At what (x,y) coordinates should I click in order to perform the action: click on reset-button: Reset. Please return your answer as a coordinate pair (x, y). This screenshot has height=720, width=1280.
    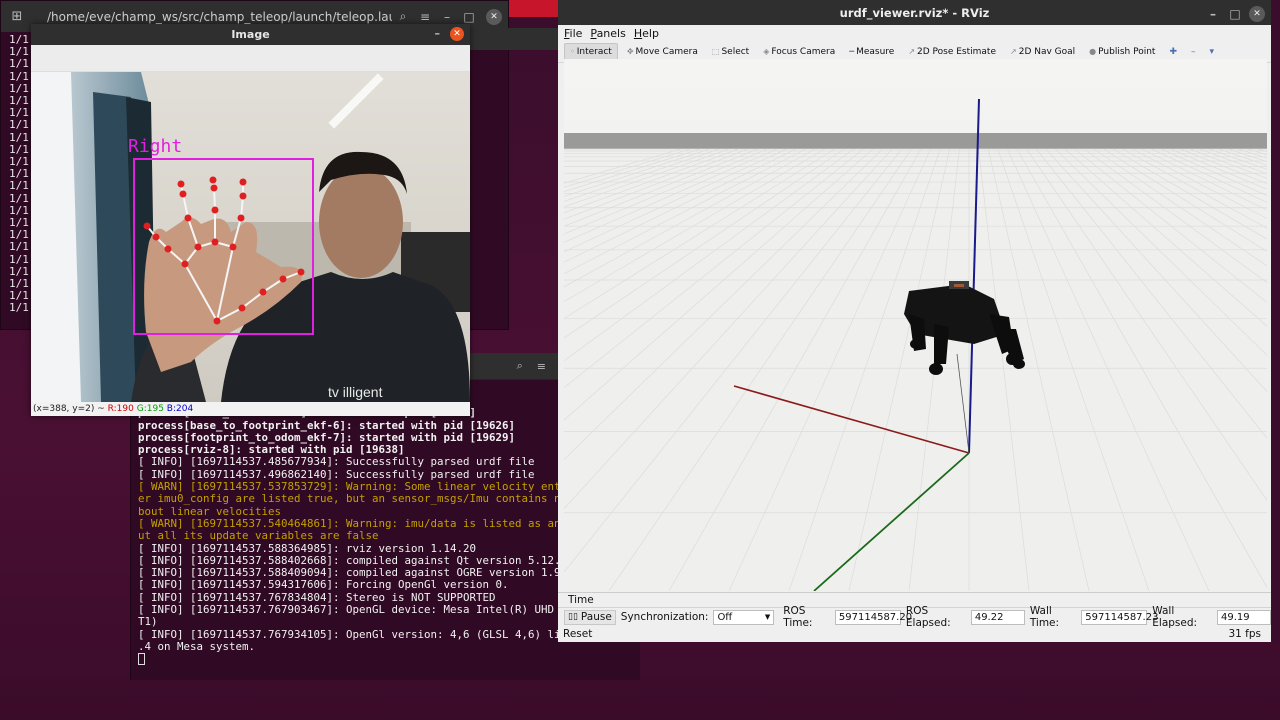
    Looking at the image, I should click on (577, 634).